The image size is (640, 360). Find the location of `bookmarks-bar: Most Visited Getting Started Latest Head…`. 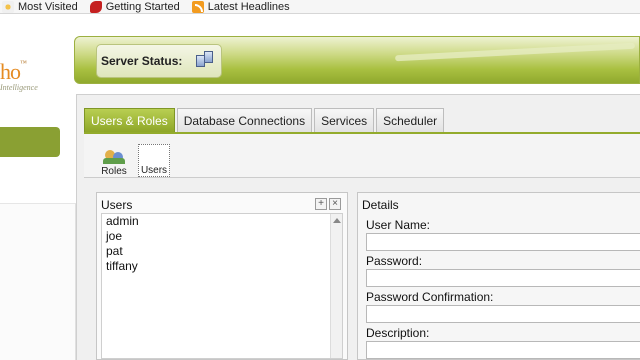

bookmarks-bar: Most Visited Getting Started Latest Head… is located at coordinates (320, 7).